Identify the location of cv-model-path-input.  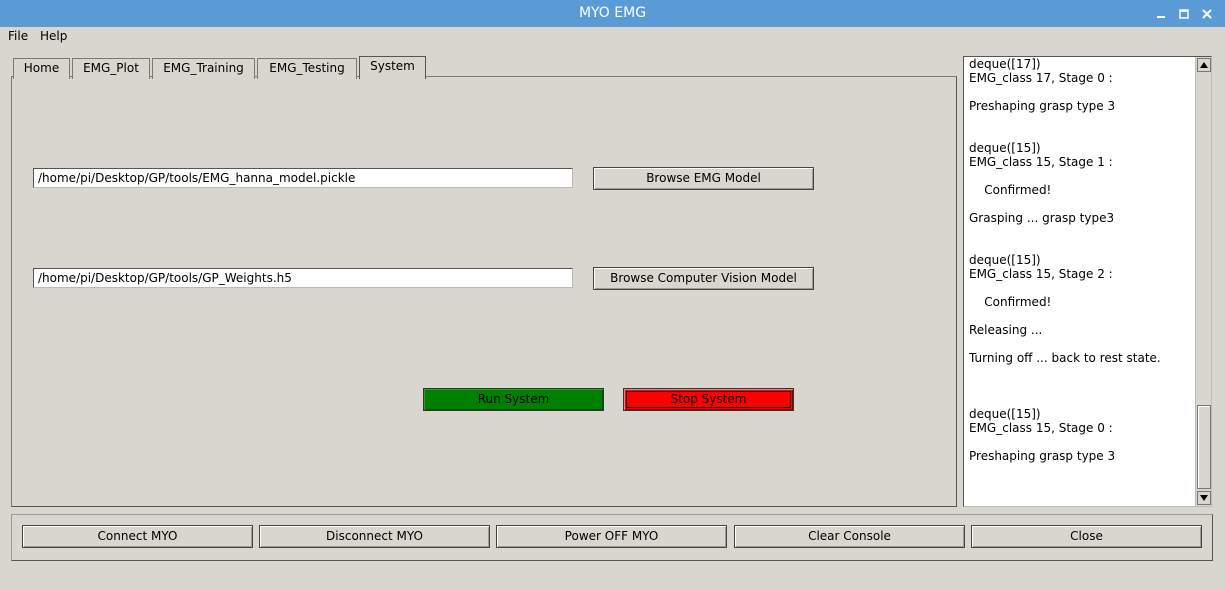
(303, 278).